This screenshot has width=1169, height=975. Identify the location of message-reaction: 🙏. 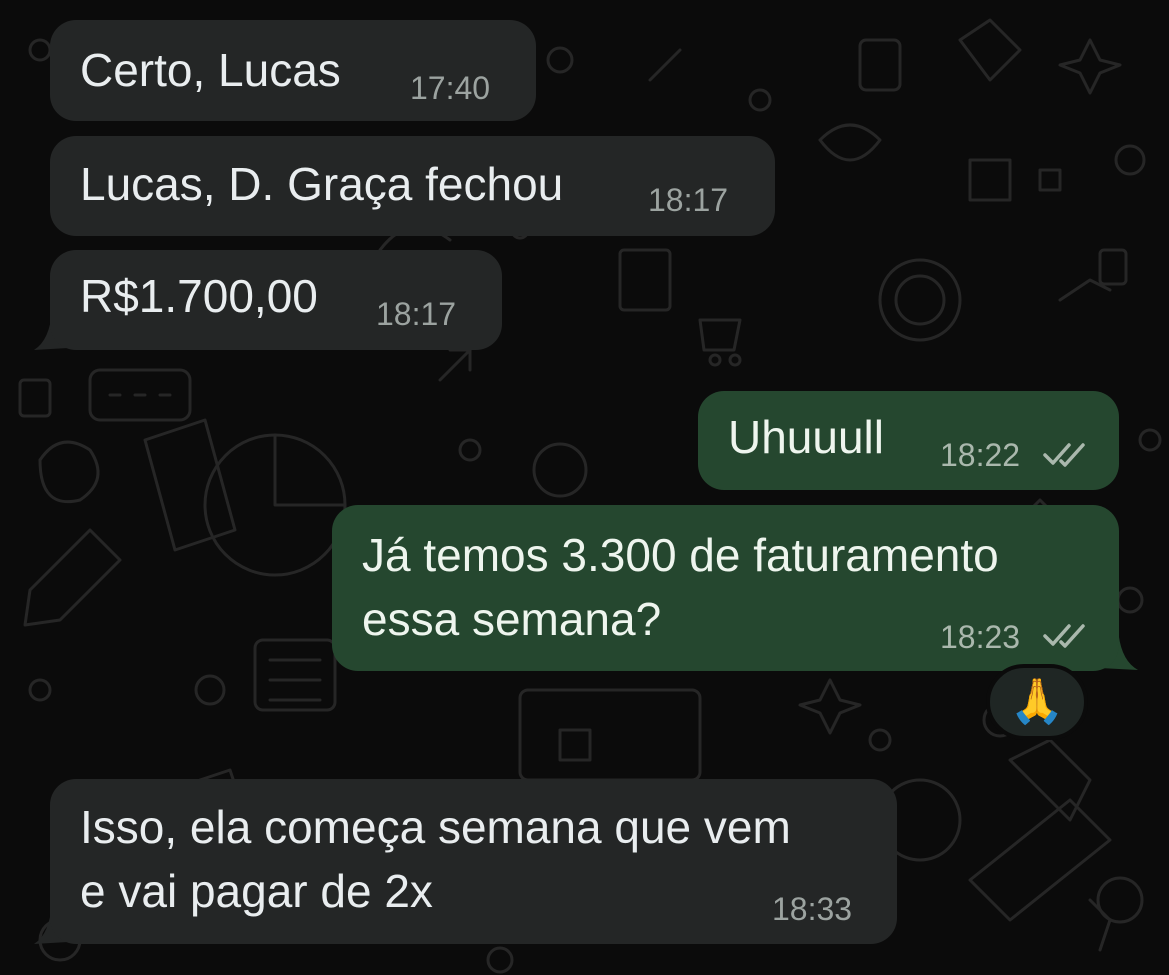
(1037, 702).